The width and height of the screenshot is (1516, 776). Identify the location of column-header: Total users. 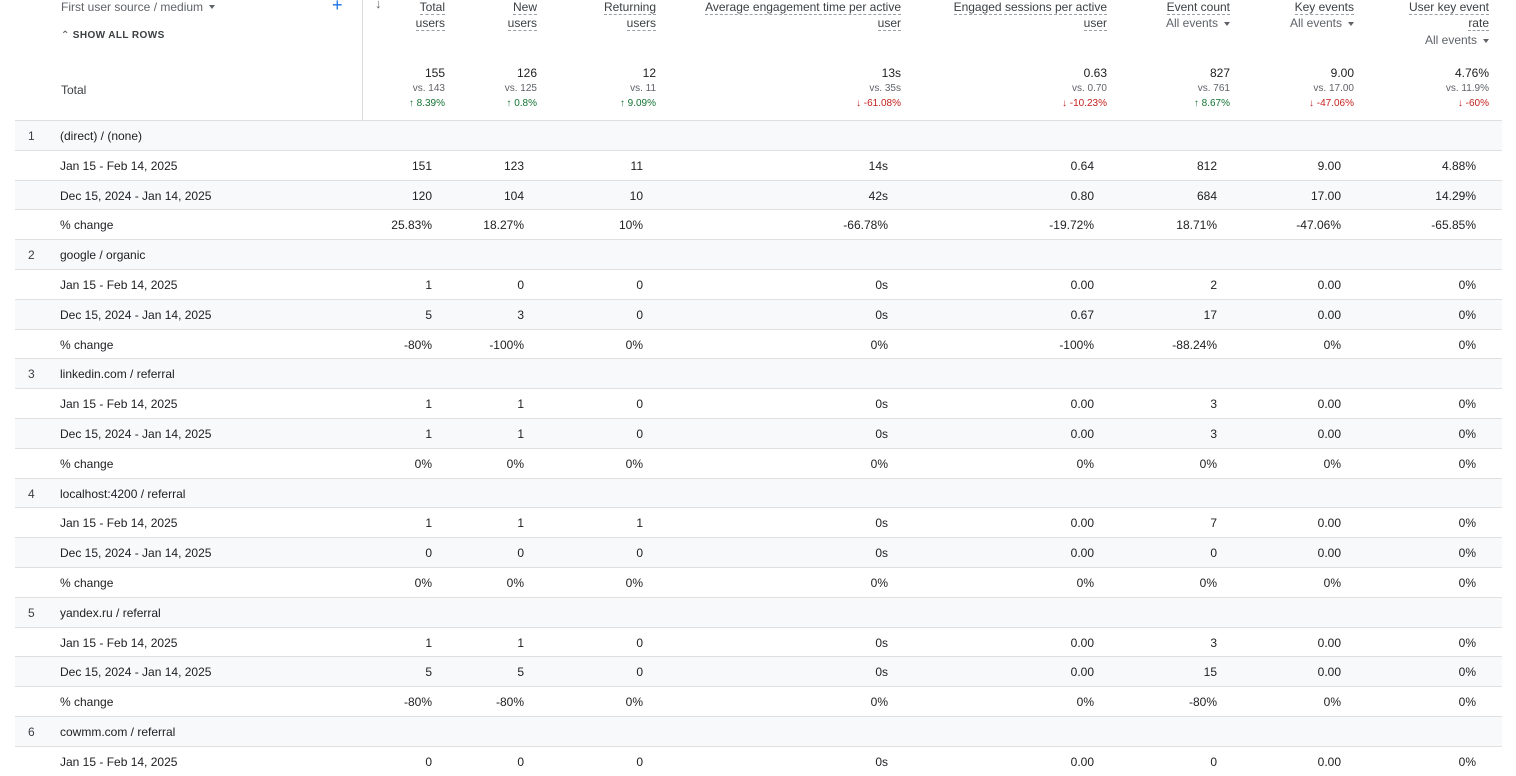
(430, 15).